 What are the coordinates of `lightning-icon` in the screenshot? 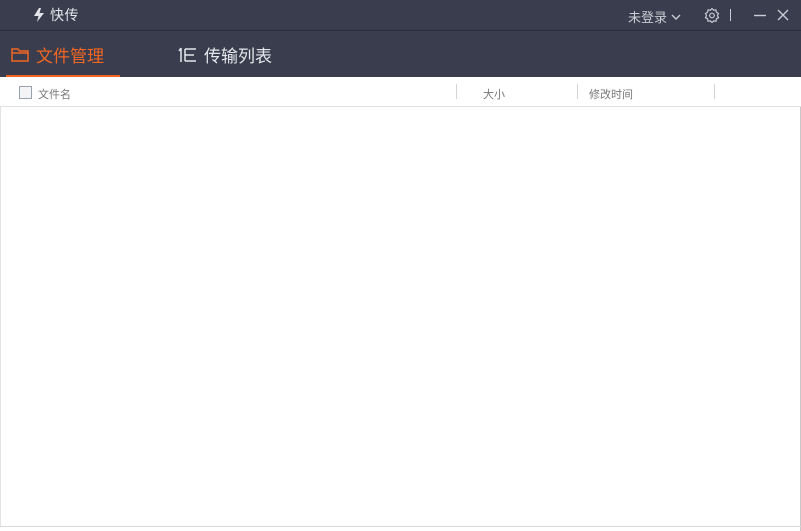 It's located at (39, 15).